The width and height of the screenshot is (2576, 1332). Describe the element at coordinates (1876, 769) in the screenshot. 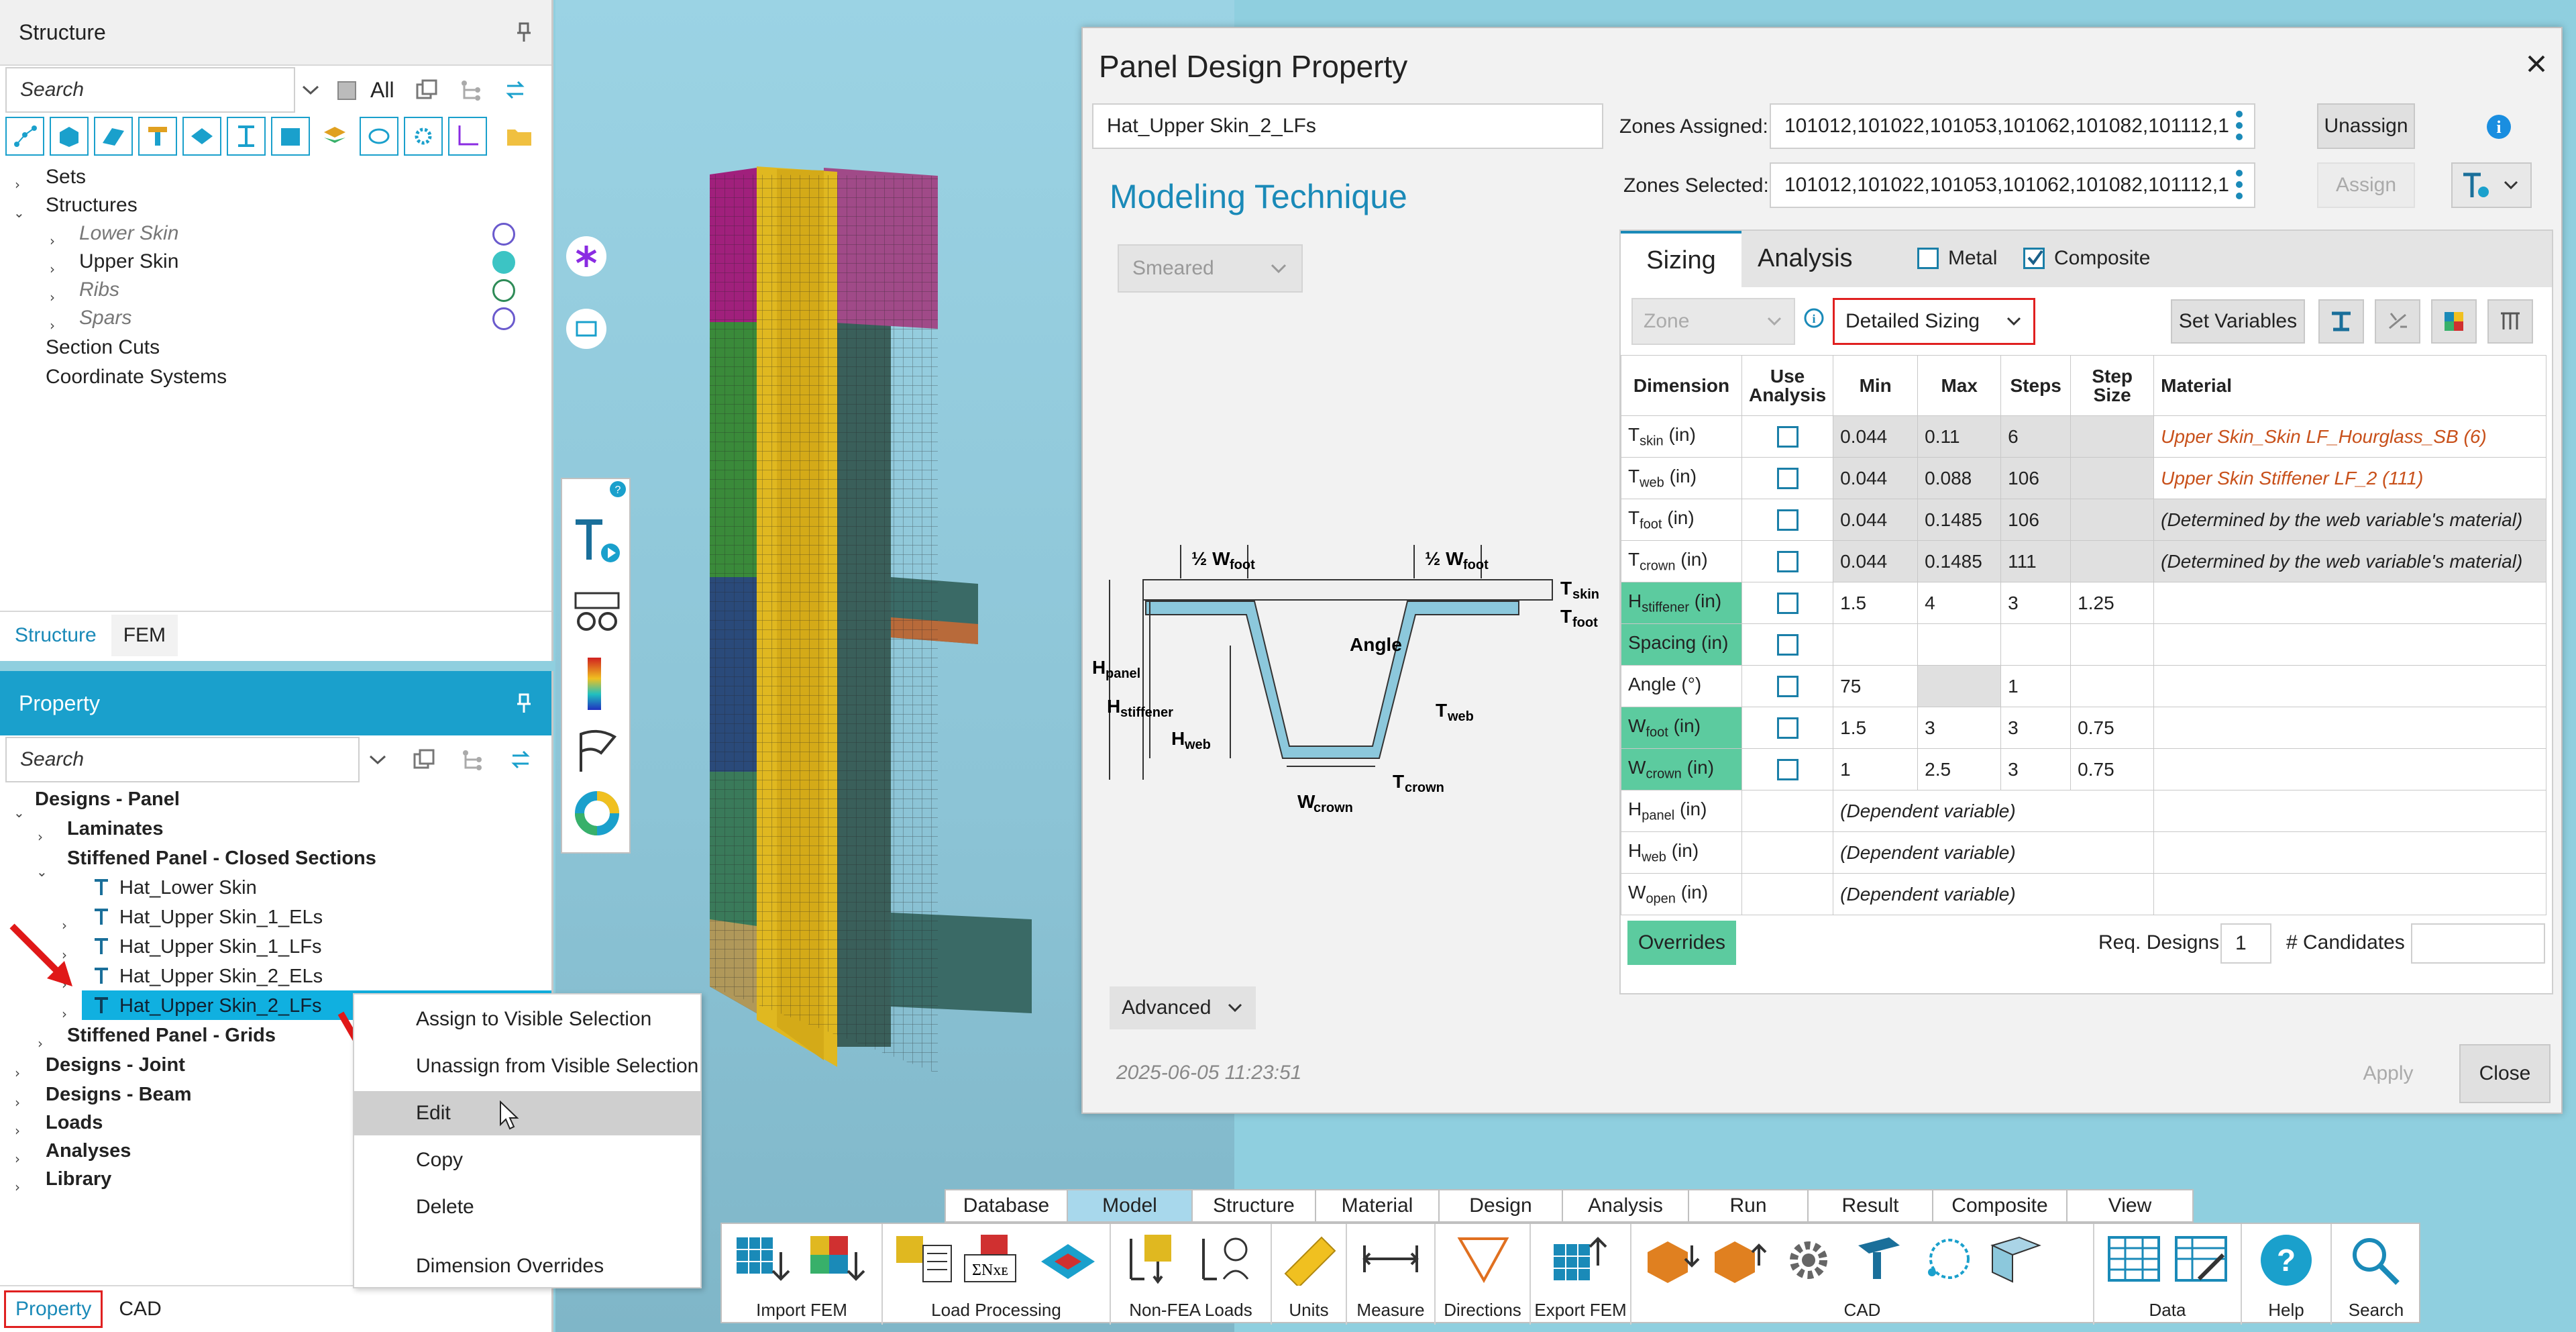

I see `min-cell: 1` at that location.